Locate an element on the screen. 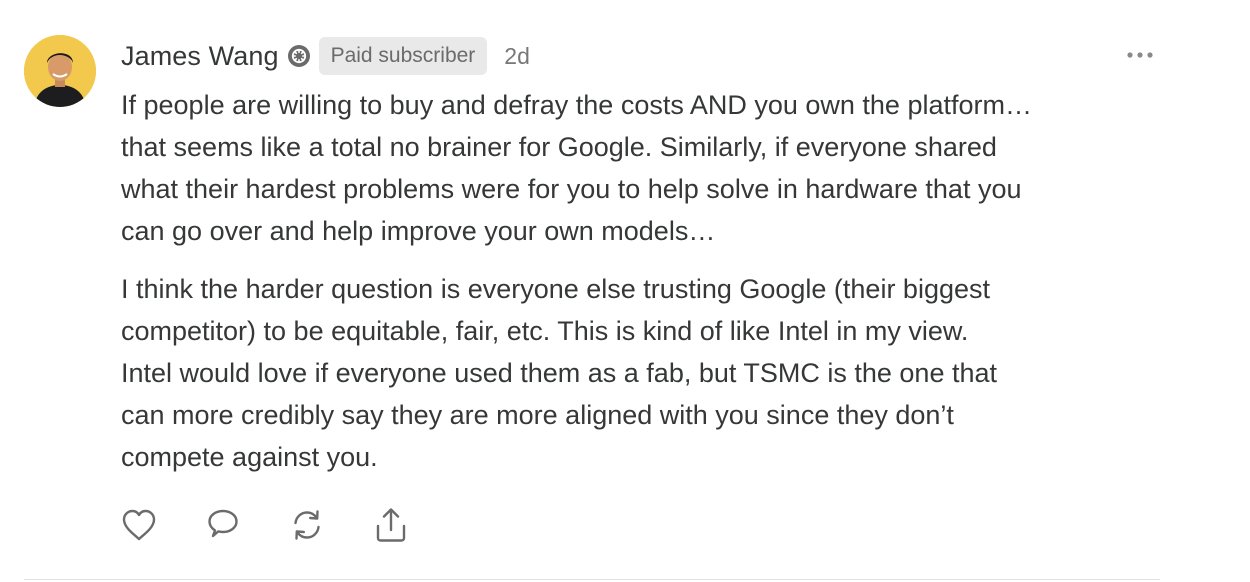 This screenshot has width=1250, height=582. subscriber-badge: Paid subscriber is located at coordinates (403, 56).